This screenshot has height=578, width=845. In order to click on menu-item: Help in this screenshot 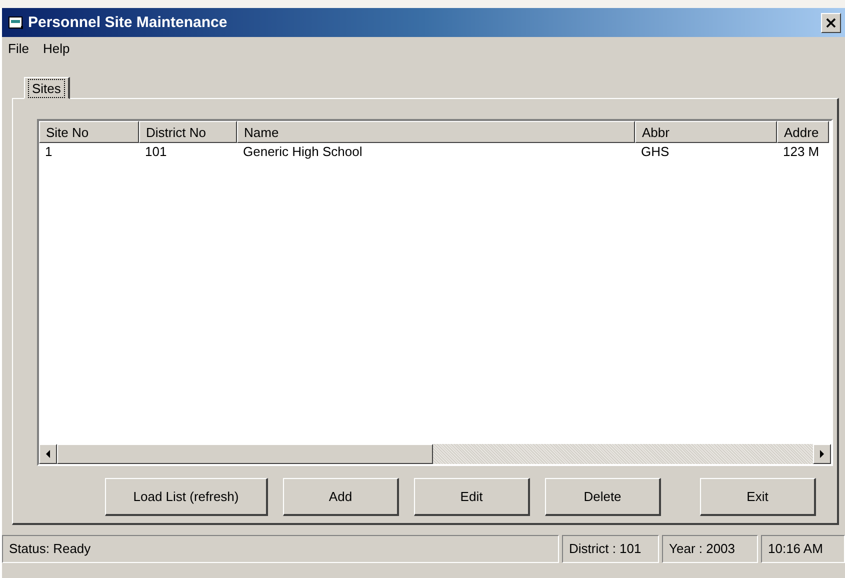, I will do `click(56, 49)`.